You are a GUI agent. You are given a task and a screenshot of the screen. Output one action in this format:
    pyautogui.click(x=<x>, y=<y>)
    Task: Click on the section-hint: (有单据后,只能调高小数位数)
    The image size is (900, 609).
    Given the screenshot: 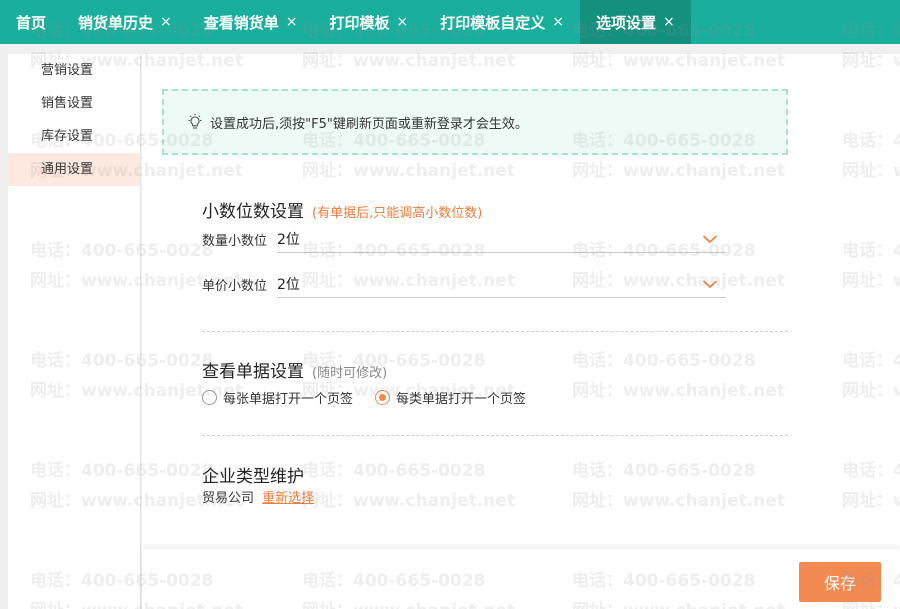 What is the action you would take?
    pyautogui.click(x=397, y=213)
    